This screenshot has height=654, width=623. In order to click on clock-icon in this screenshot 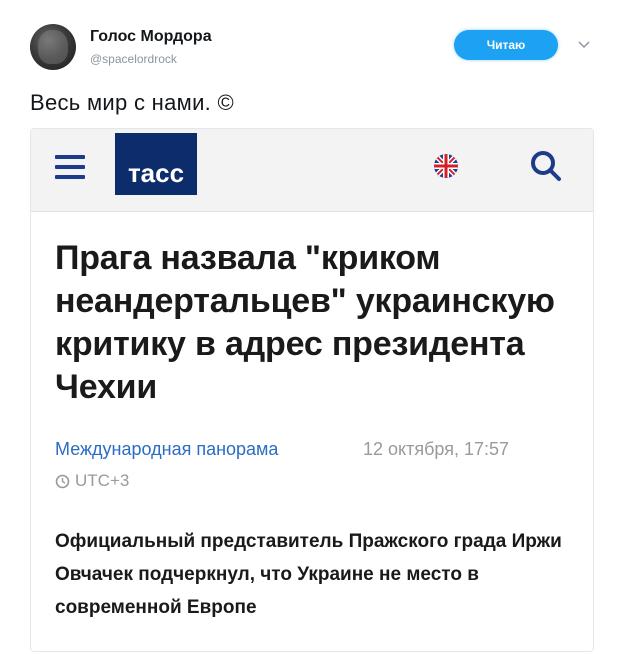, I will do `click(62, 481)`.